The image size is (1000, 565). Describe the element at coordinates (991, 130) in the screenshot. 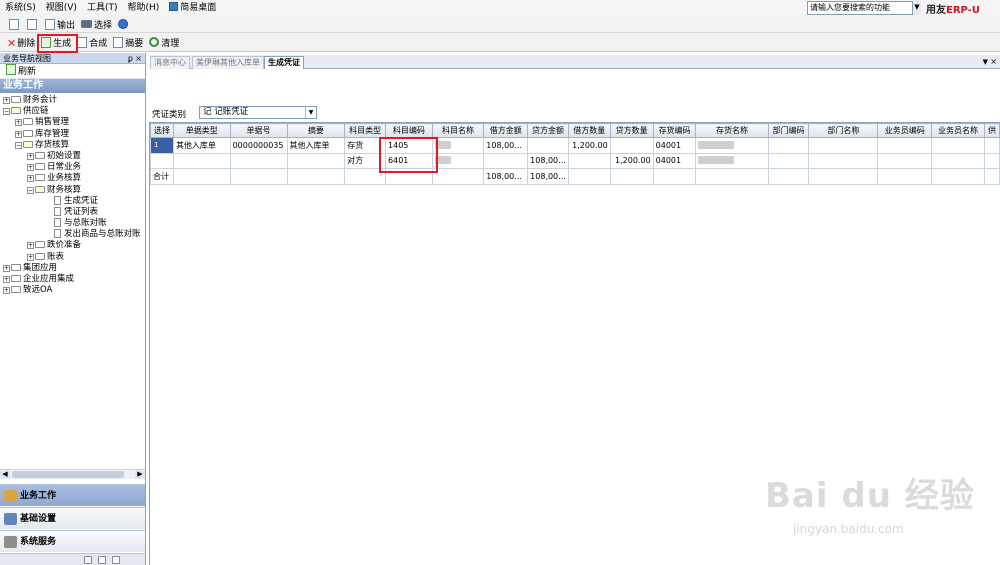

I see `column-header: 供` at that location.